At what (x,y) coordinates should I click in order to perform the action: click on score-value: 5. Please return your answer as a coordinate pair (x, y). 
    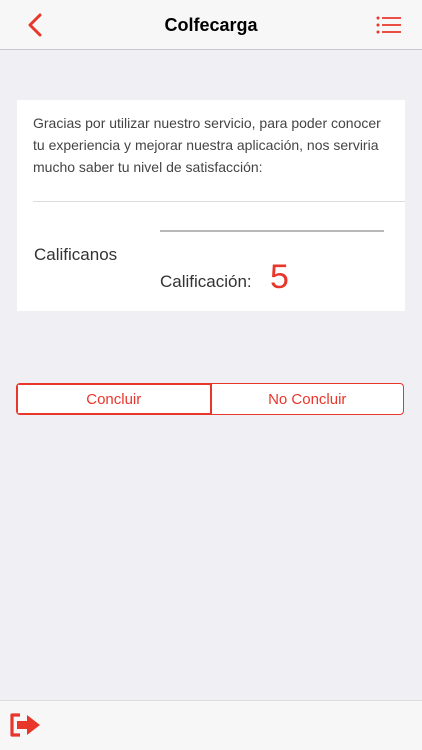
    Looking at the image, I should click on (279, 277).